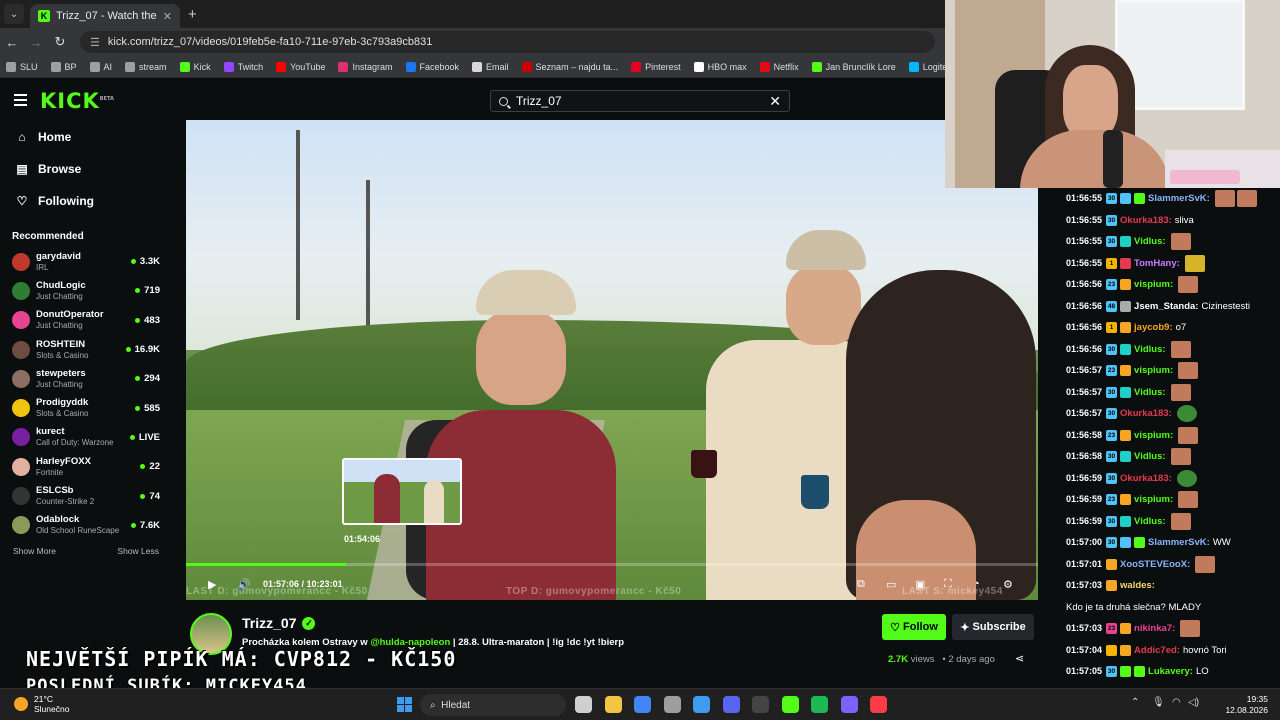 The width and height of the screenshot is (1280, 720). I want to click on speed-icon: ◔, so click(976, 584).